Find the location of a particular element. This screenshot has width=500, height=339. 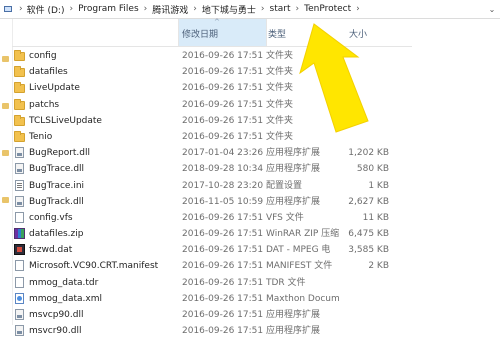

file-row: mmog_data.tdr 2016-09-26 17:51 TDR 文件 is located at coordinates (256, 283).